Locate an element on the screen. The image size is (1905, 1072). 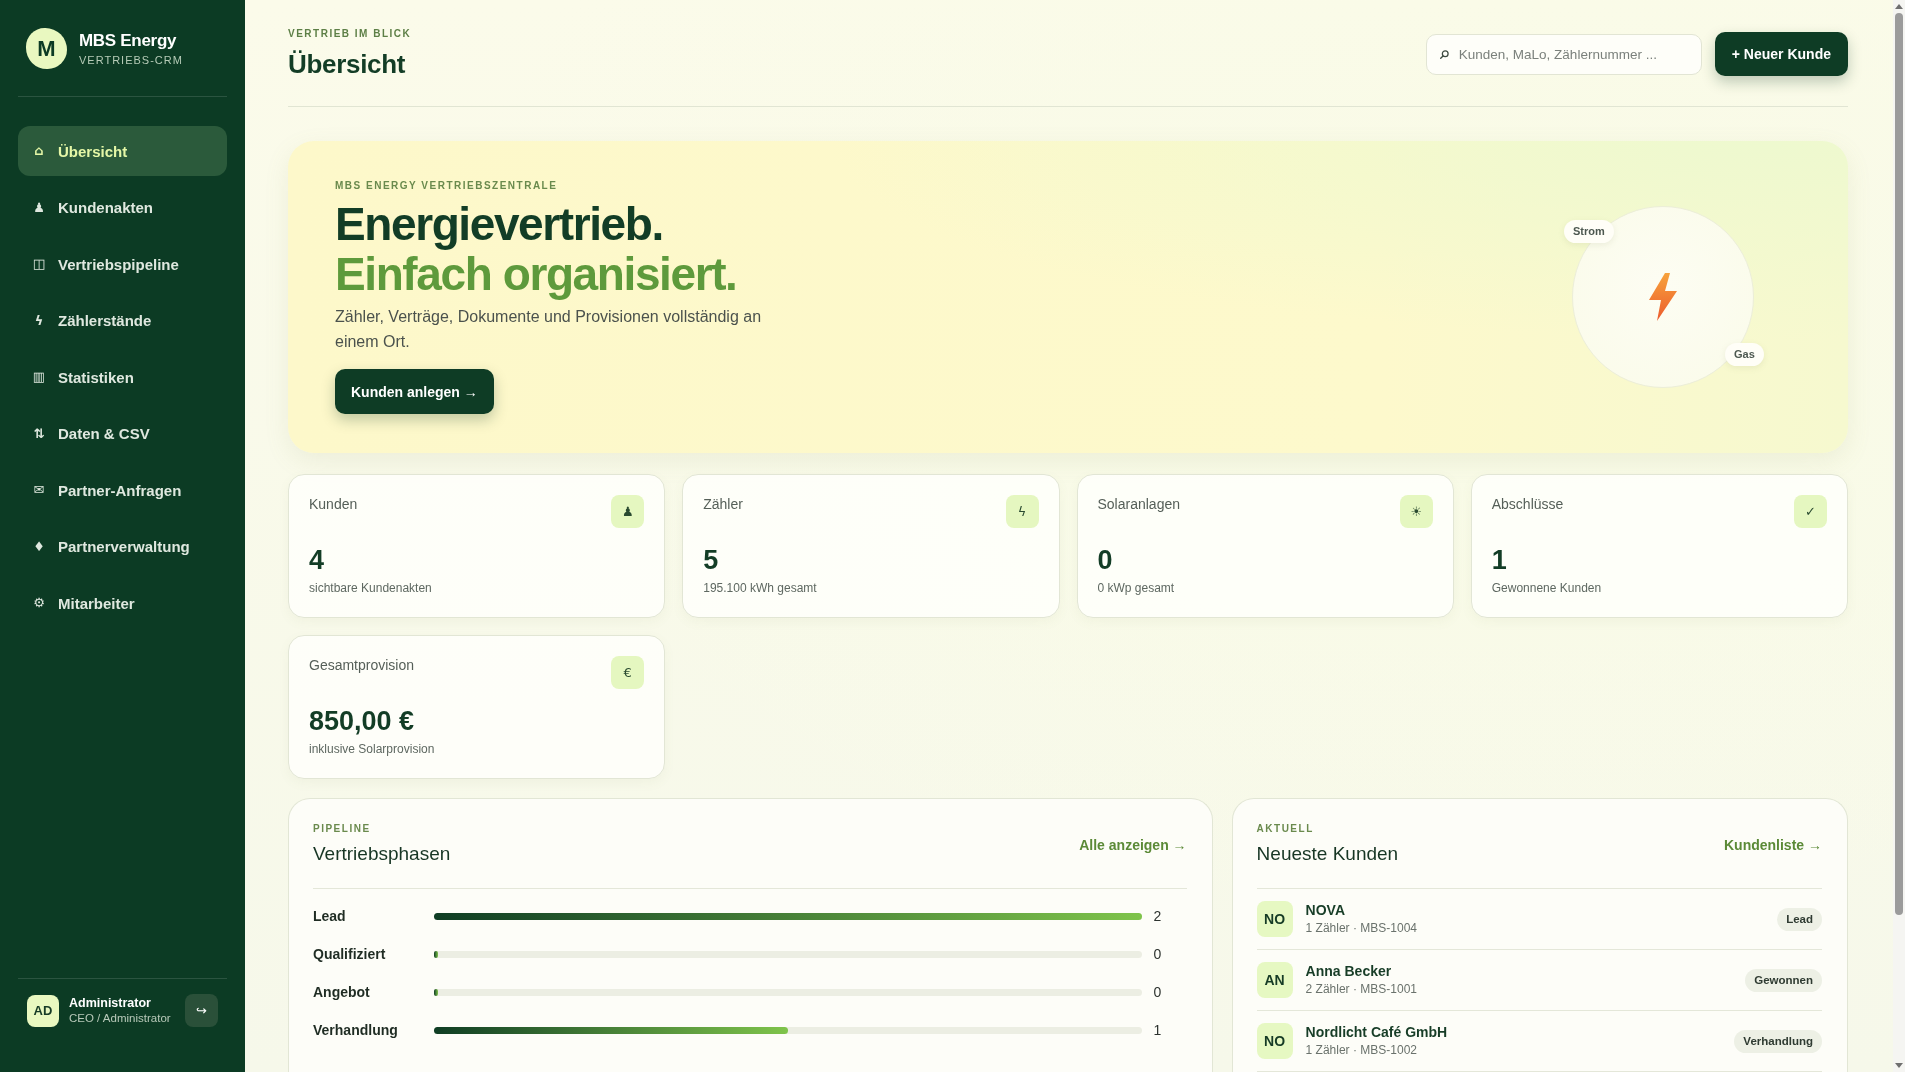
customer-avatar: AN is located at coordinates (1274, 980).